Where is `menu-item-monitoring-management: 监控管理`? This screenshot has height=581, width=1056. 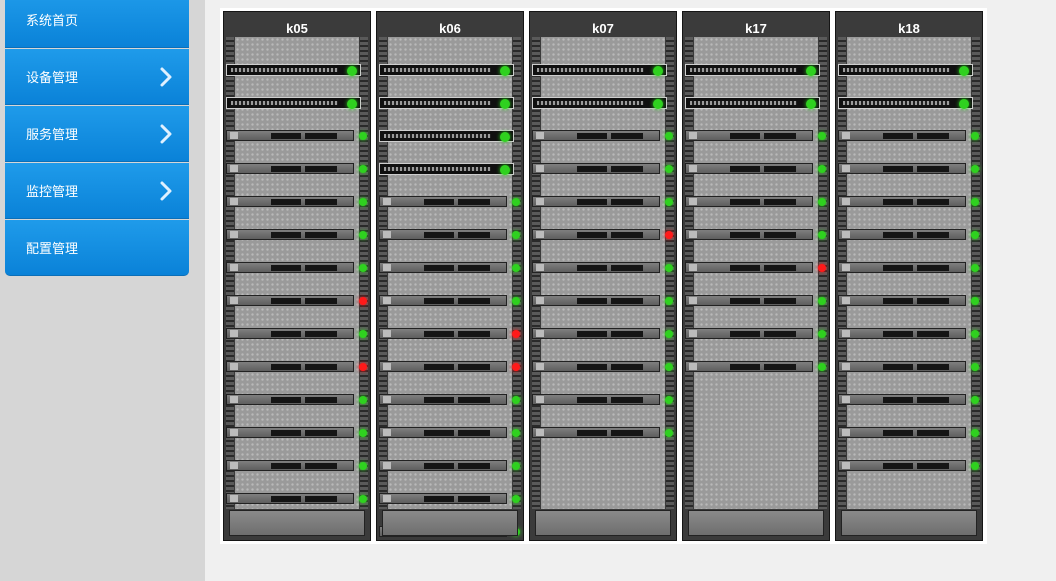 menu-item-monitoring-management: 监控管理 is located at coordinates (97, 191).